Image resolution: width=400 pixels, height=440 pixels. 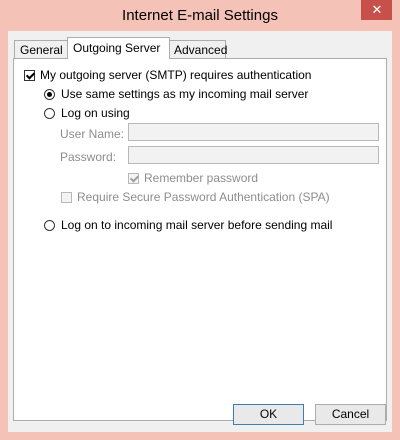 I want to click on close-button: ✕, so click(x=377, y=10).